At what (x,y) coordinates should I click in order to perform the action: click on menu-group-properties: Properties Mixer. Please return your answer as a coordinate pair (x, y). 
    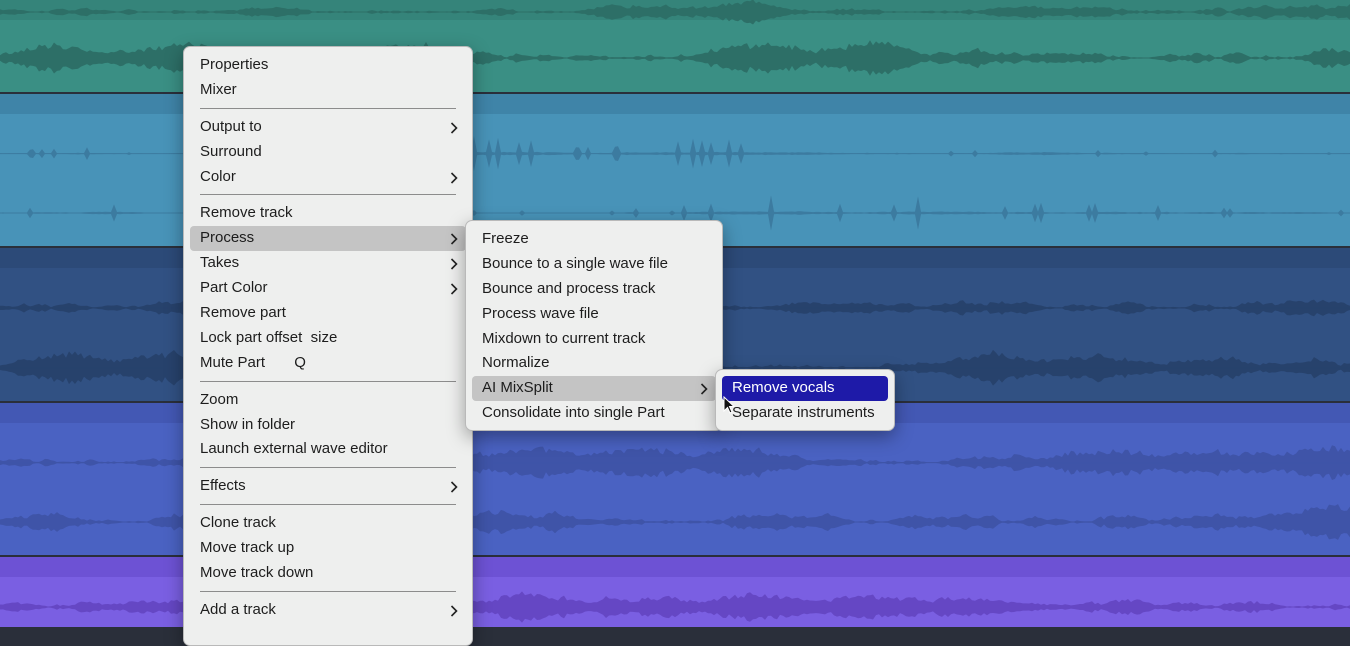
    Looking at the image, I should click on (328, 78).